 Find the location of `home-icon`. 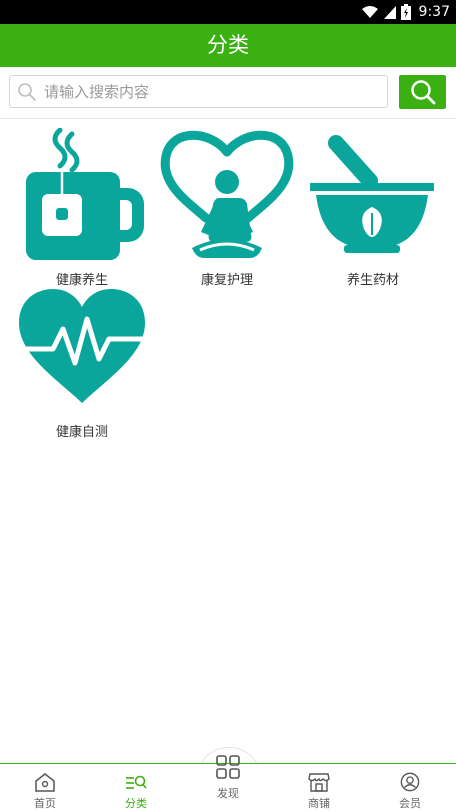

home-icon is located at coordinates (45, 782).